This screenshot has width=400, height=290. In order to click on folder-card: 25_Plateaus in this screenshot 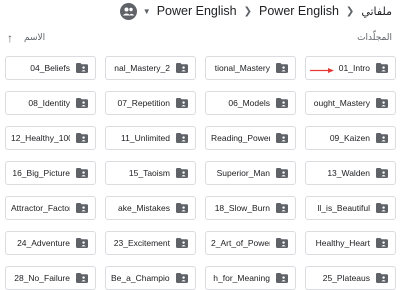, I will do `click(350, 278)`.